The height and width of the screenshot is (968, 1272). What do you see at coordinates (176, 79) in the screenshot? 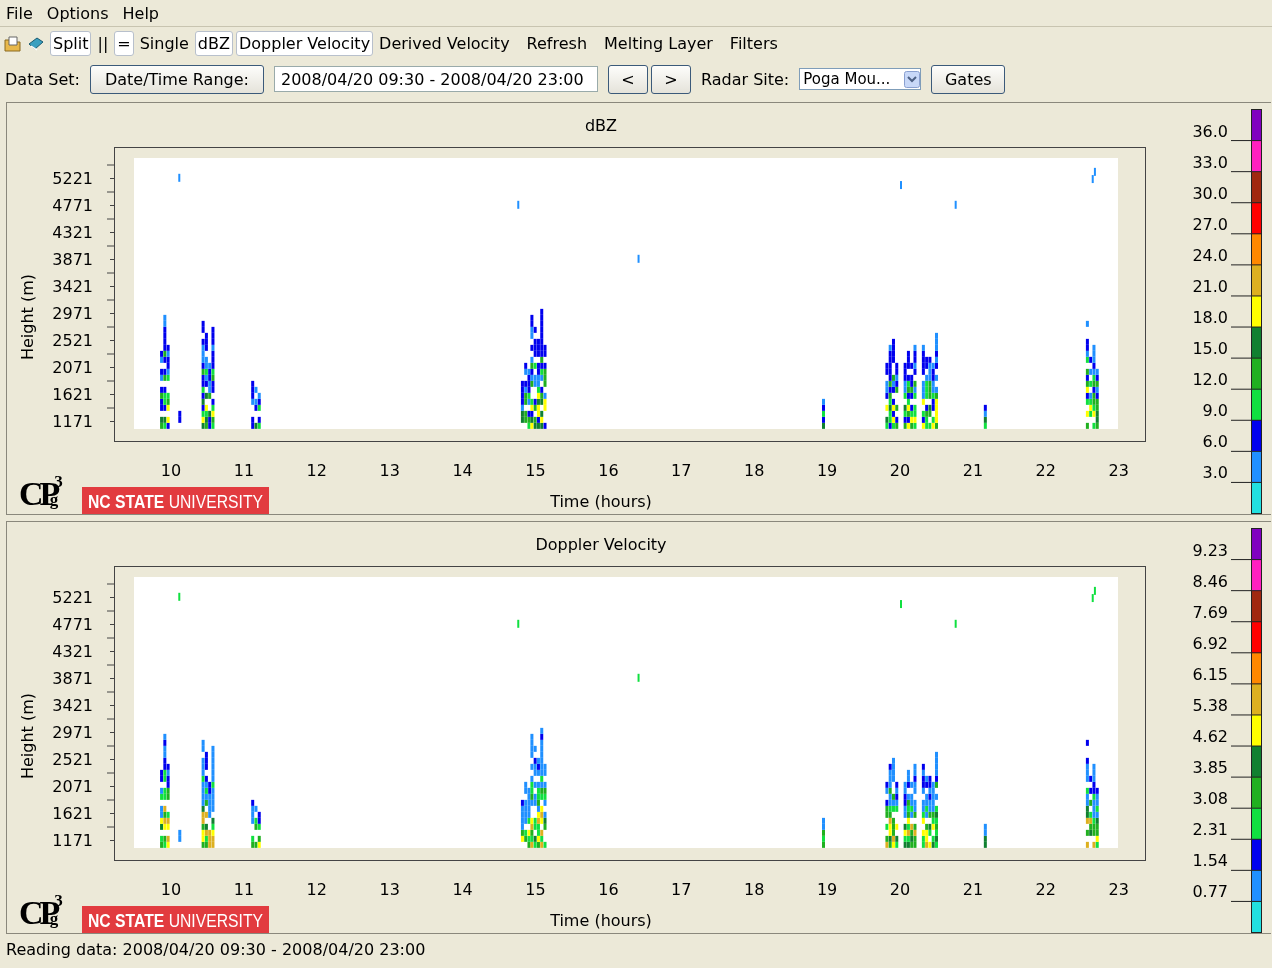
I see `date-range-button: Date/Time Range:` at bounding box center [176, 79].